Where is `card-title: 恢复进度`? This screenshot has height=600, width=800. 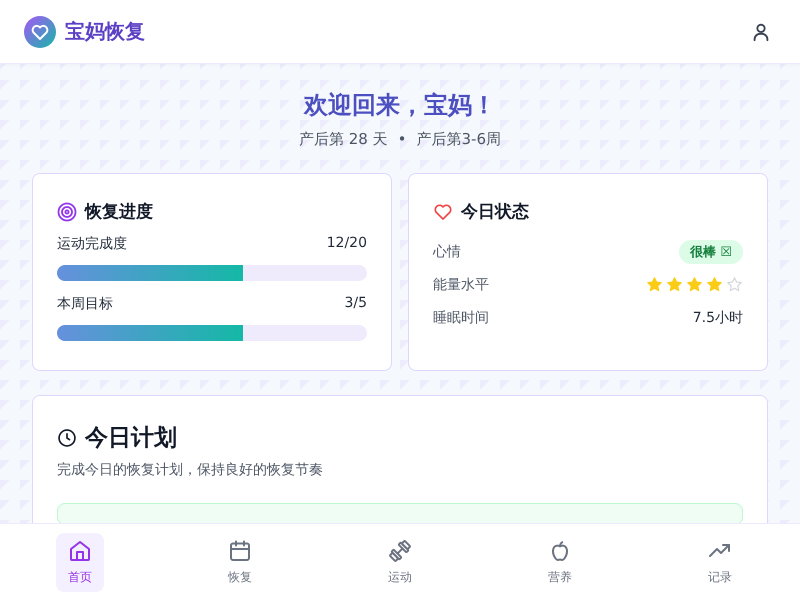
card-title: 恢复进度 is located at coordinates (119, 212).